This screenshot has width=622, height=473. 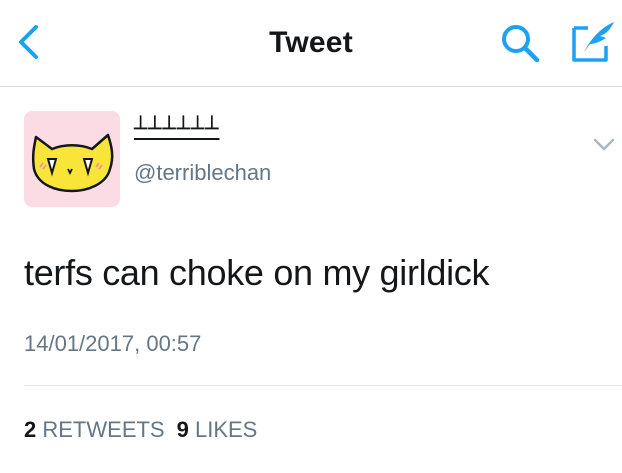 I want to click on tweet-options-button, so click(x=604, y=145).